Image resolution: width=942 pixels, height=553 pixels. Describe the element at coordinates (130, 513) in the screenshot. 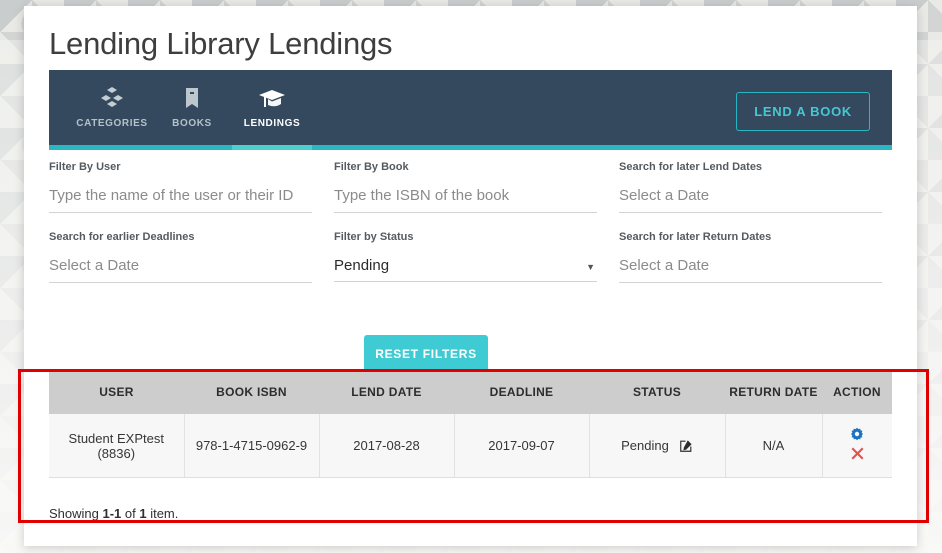

I see `showing-mid: of` at that location.